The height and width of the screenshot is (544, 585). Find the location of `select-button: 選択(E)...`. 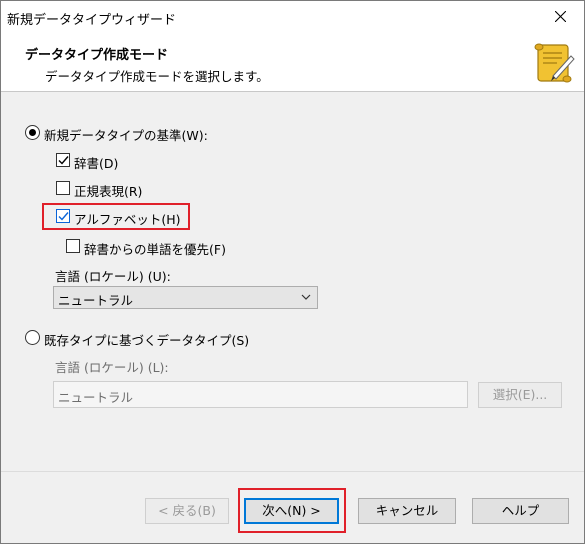

select-button: 選択(E)... is located at coordinates (520, 395).